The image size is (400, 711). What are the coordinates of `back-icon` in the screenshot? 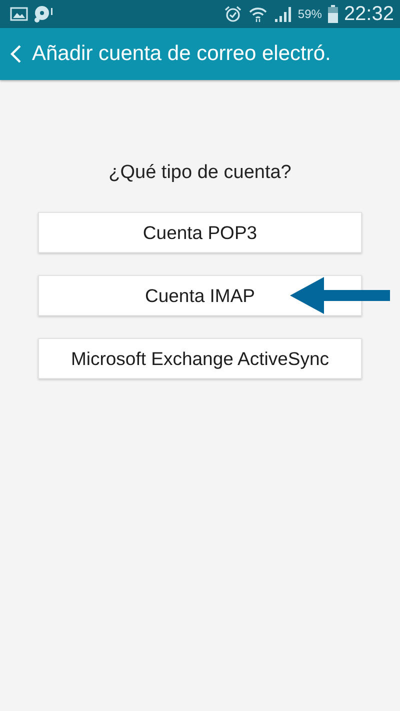 It's located at (16, 54).